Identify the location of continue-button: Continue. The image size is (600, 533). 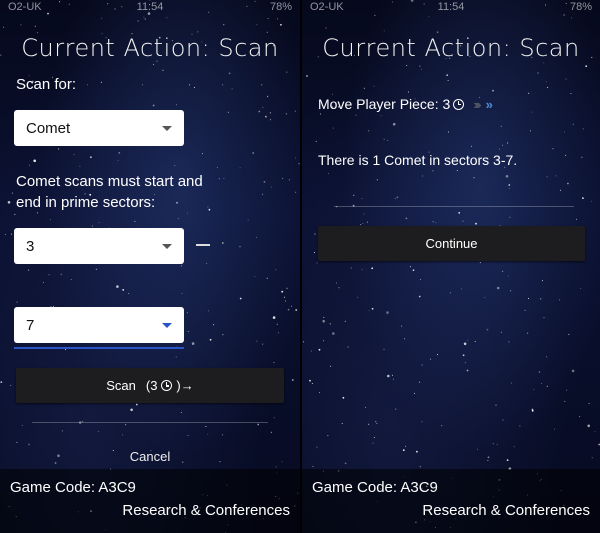
(451, 243).